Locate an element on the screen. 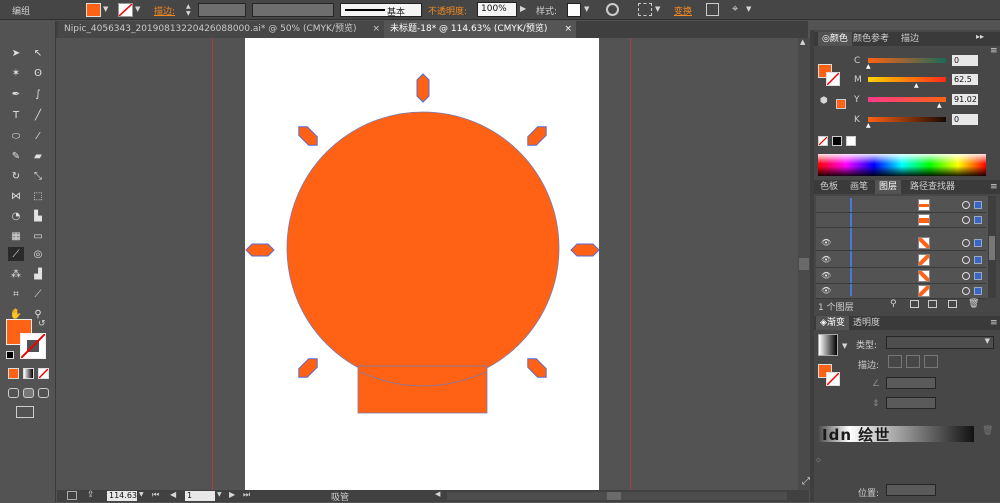 This screenshot has height=503, width=1000. ray-top-left is located at coordinates (308, 136).